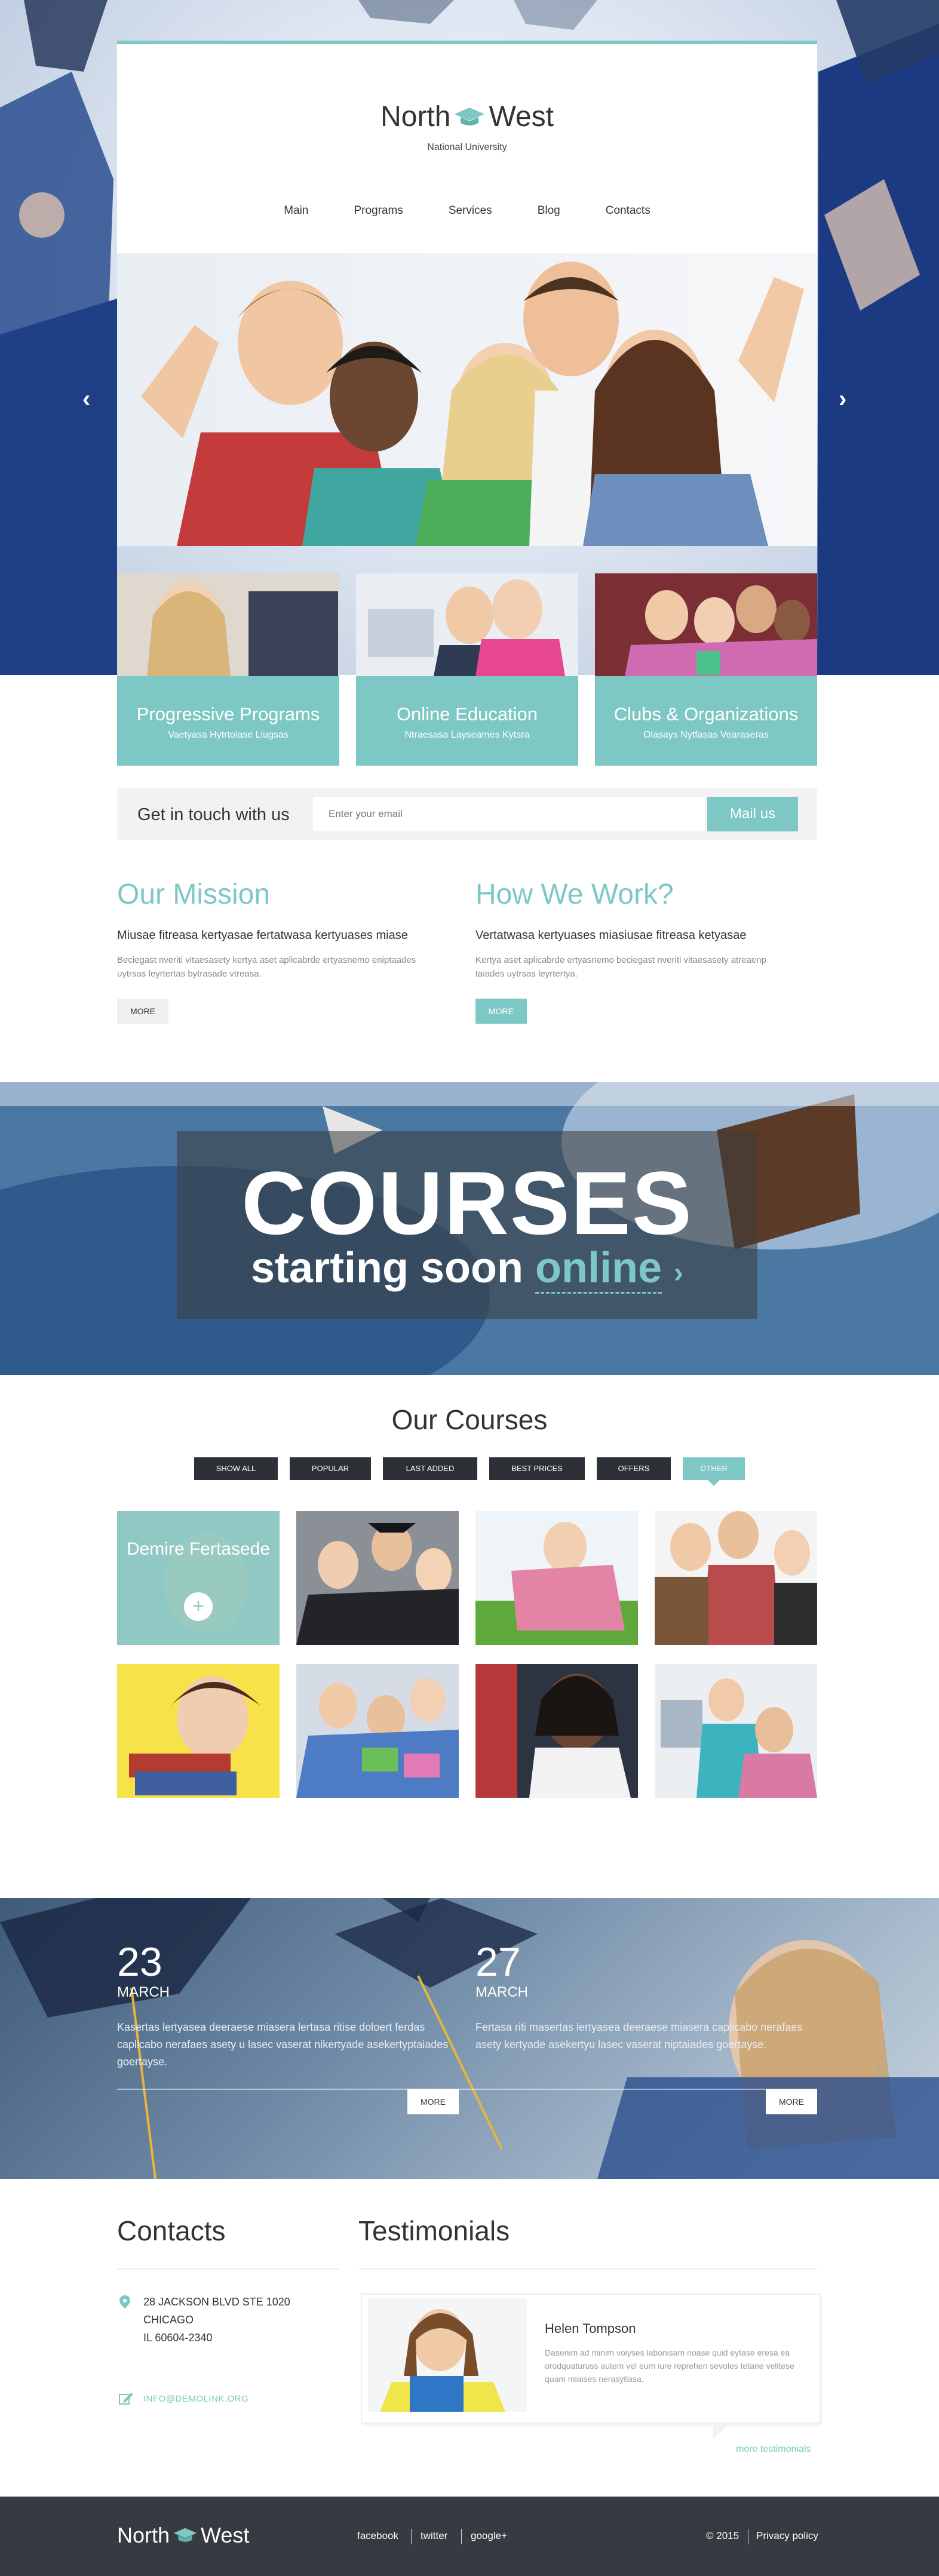 The width and height of the screenshot is (939, 2576). What do you see at coordinates (467, 1269) in the screenshot?
I see `banner-subtitle: starting soon online ›` at bounding box center [467, 1269].